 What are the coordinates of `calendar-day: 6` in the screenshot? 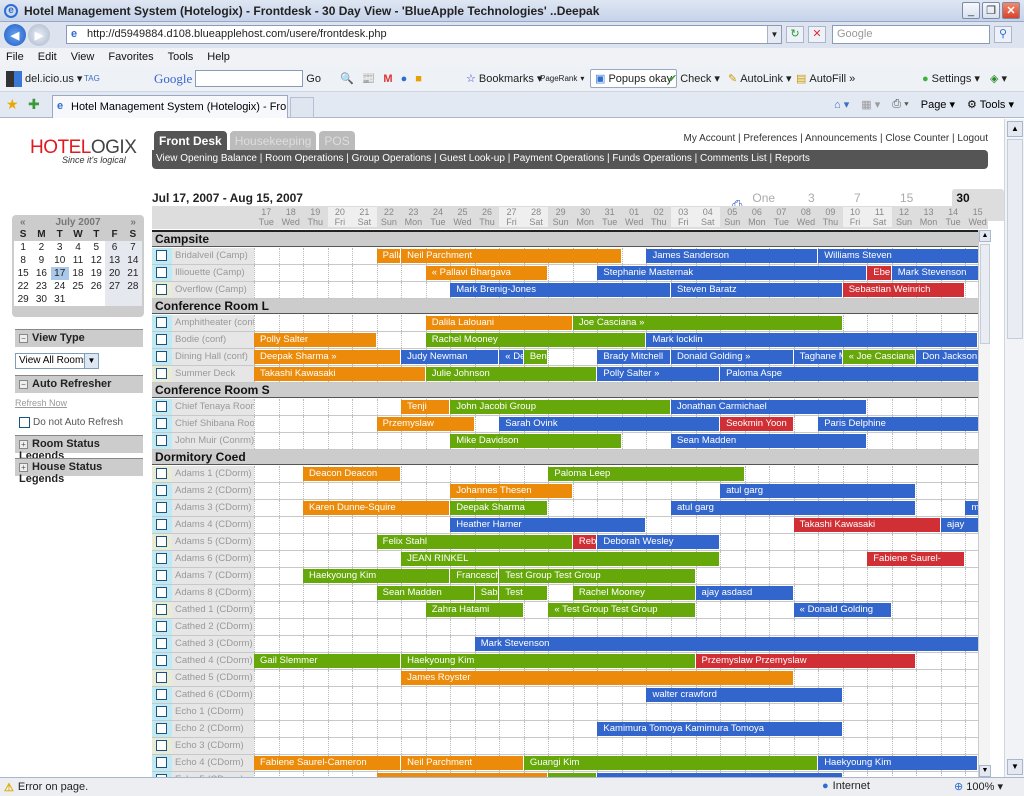 It's located at (114, 247).